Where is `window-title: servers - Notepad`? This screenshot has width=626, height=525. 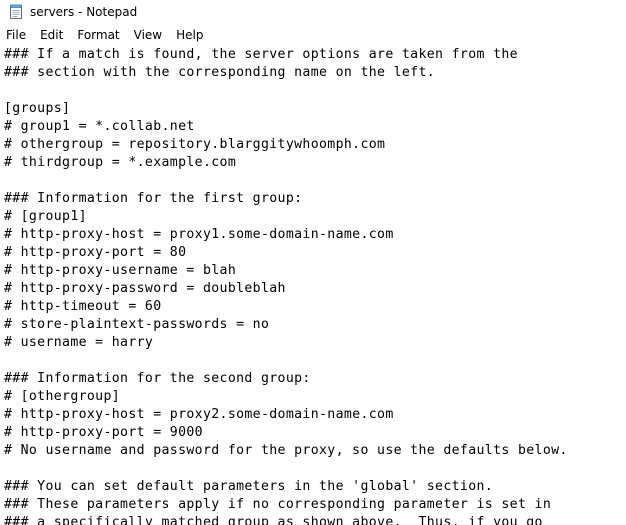
window-title: servers - Notepad is located at coordinates (84, 12).